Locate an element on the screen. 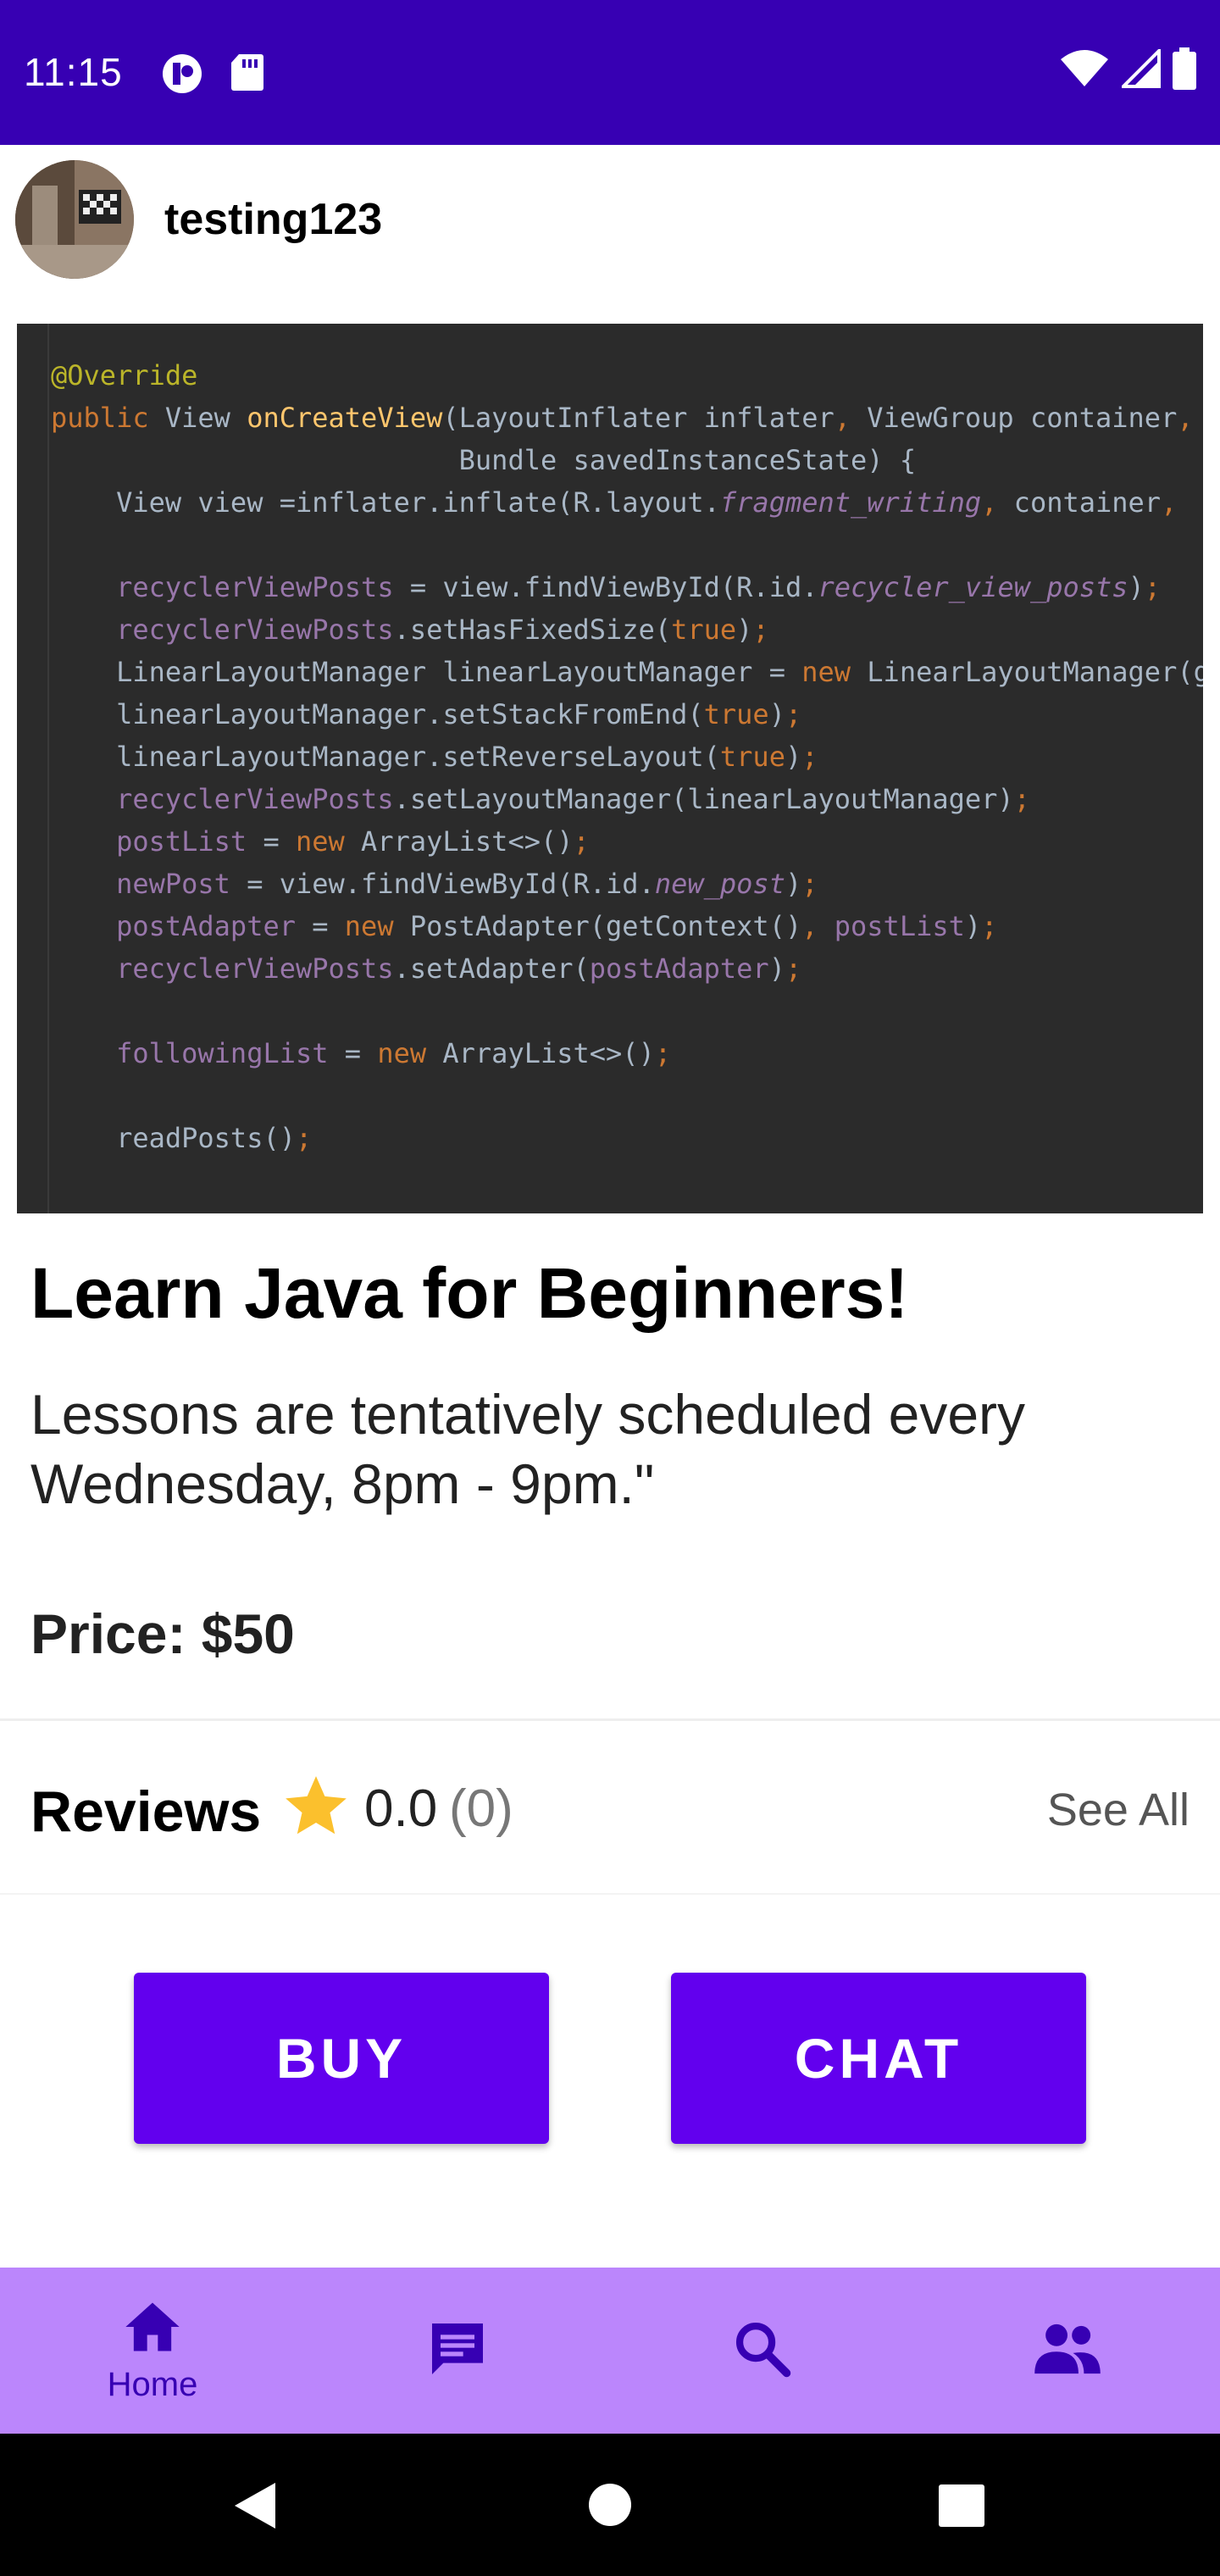 This screenshot has height=2576, width=1220. post-header: testing123 is located at coordinates (610, 221).